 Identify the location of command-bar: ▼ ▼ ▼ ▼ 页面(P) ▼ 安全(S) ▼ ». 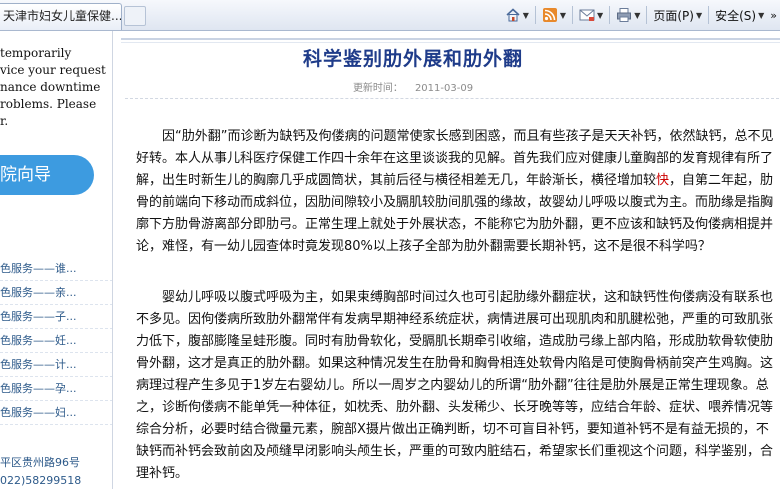
(641, 15).